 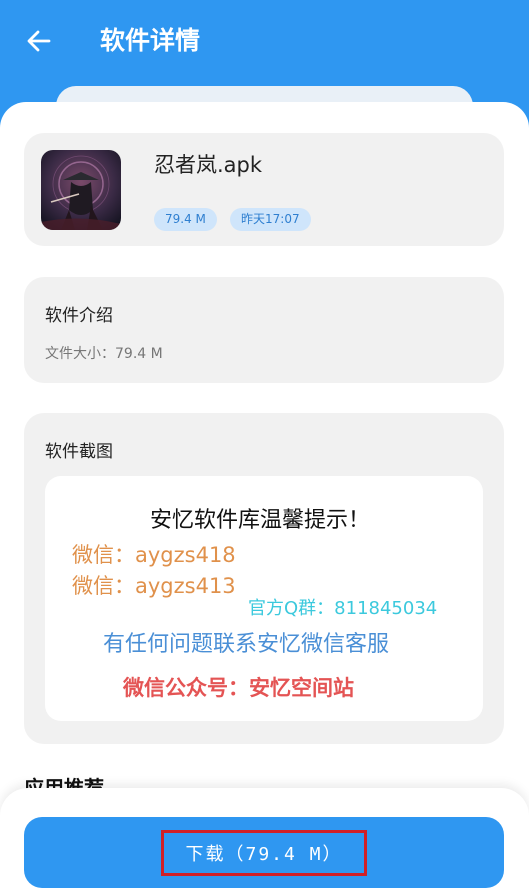 I want to click on back-arrow-icon, so click(x=39, y=41).